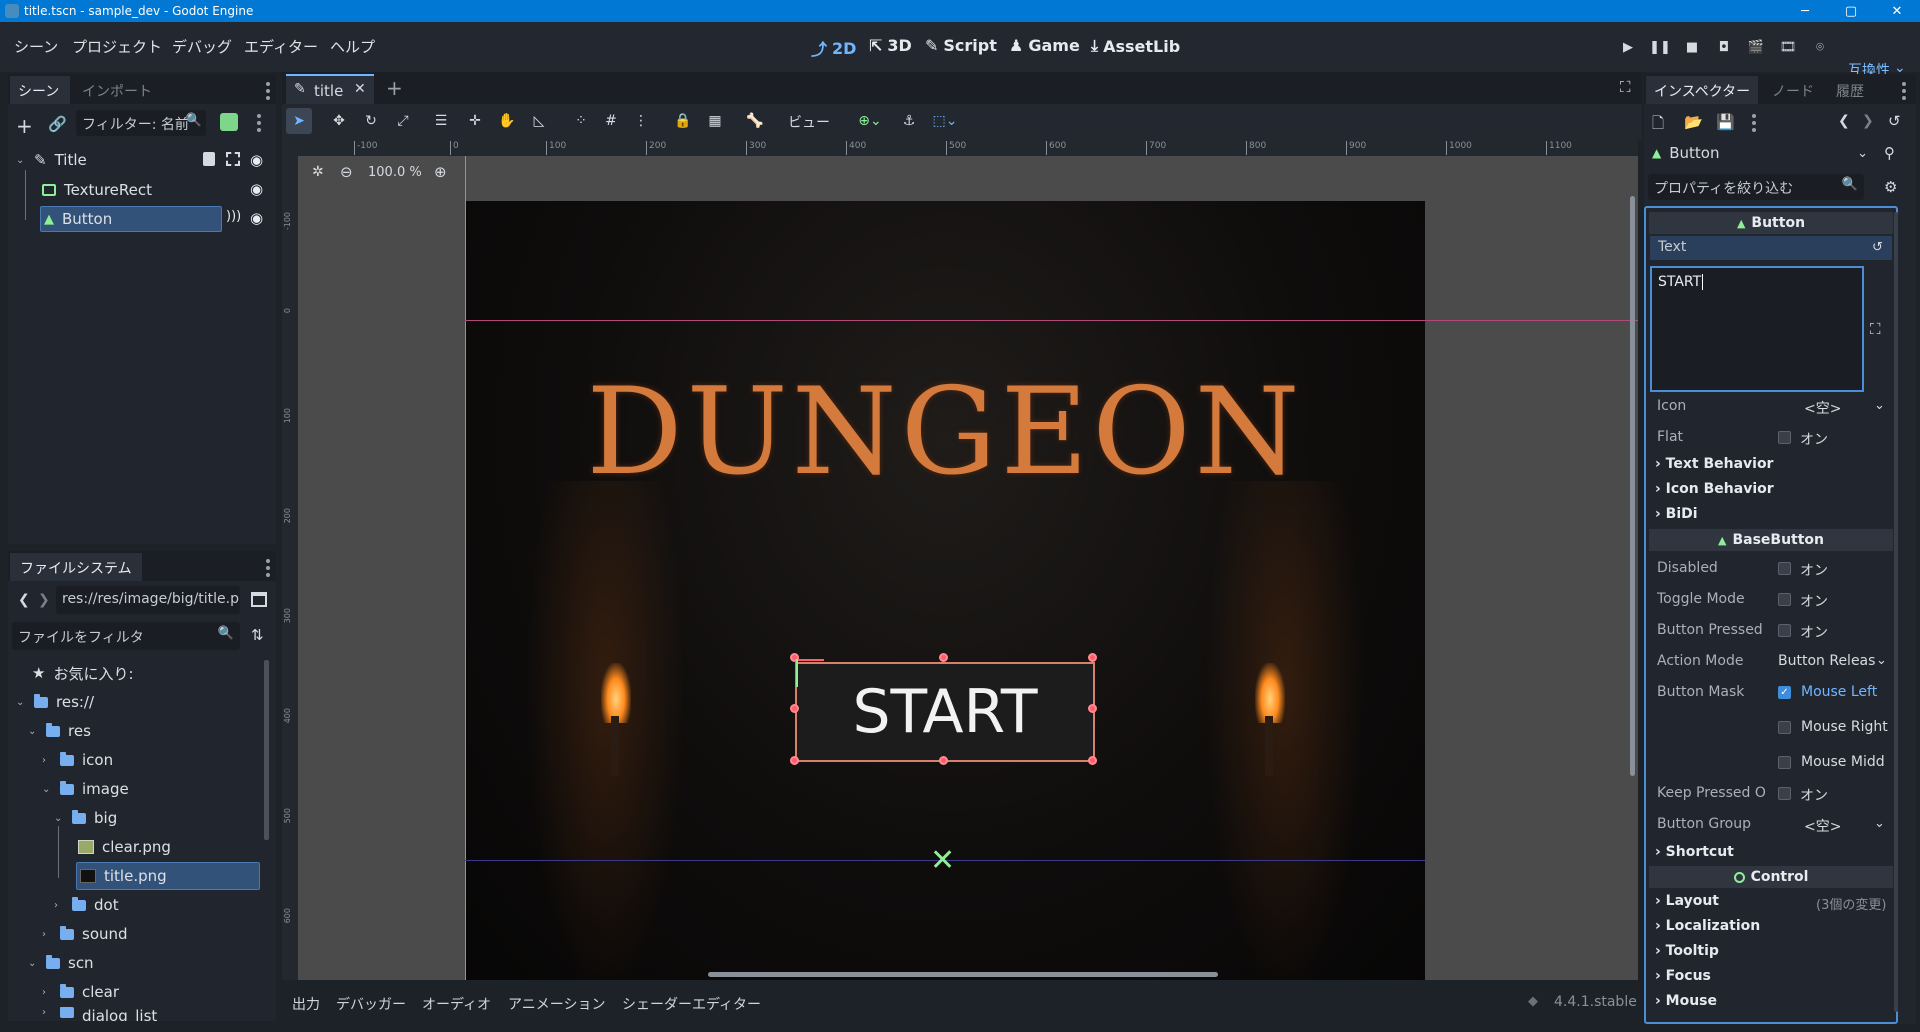 Image resolution: width=1920 pixels, height=1032 pixels. Describe the element at coordinates (1784, 437) in the screenshot. I see `flat-checkbox` at that location.